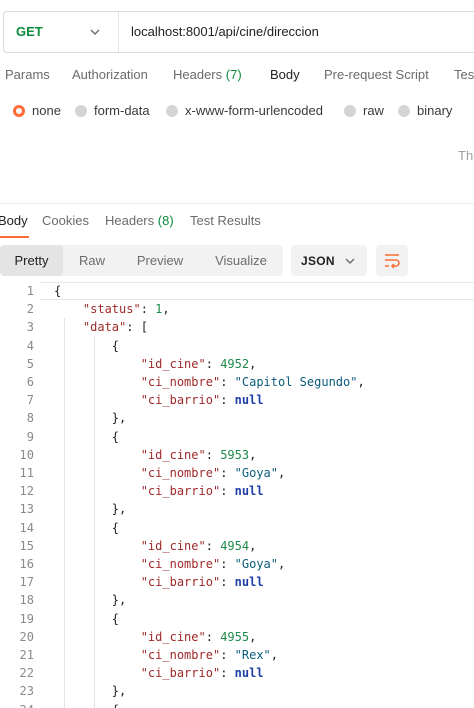 The image size is (474, 708). What do you see at coordinates (237, 418) in the screenshot?
I see `code-line: 8 },` at bounding box center [237, 418].